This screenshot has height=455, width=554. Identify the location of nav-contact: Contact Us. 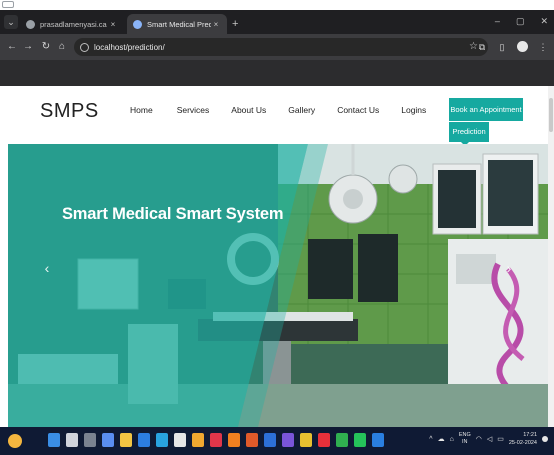
(358, 110).